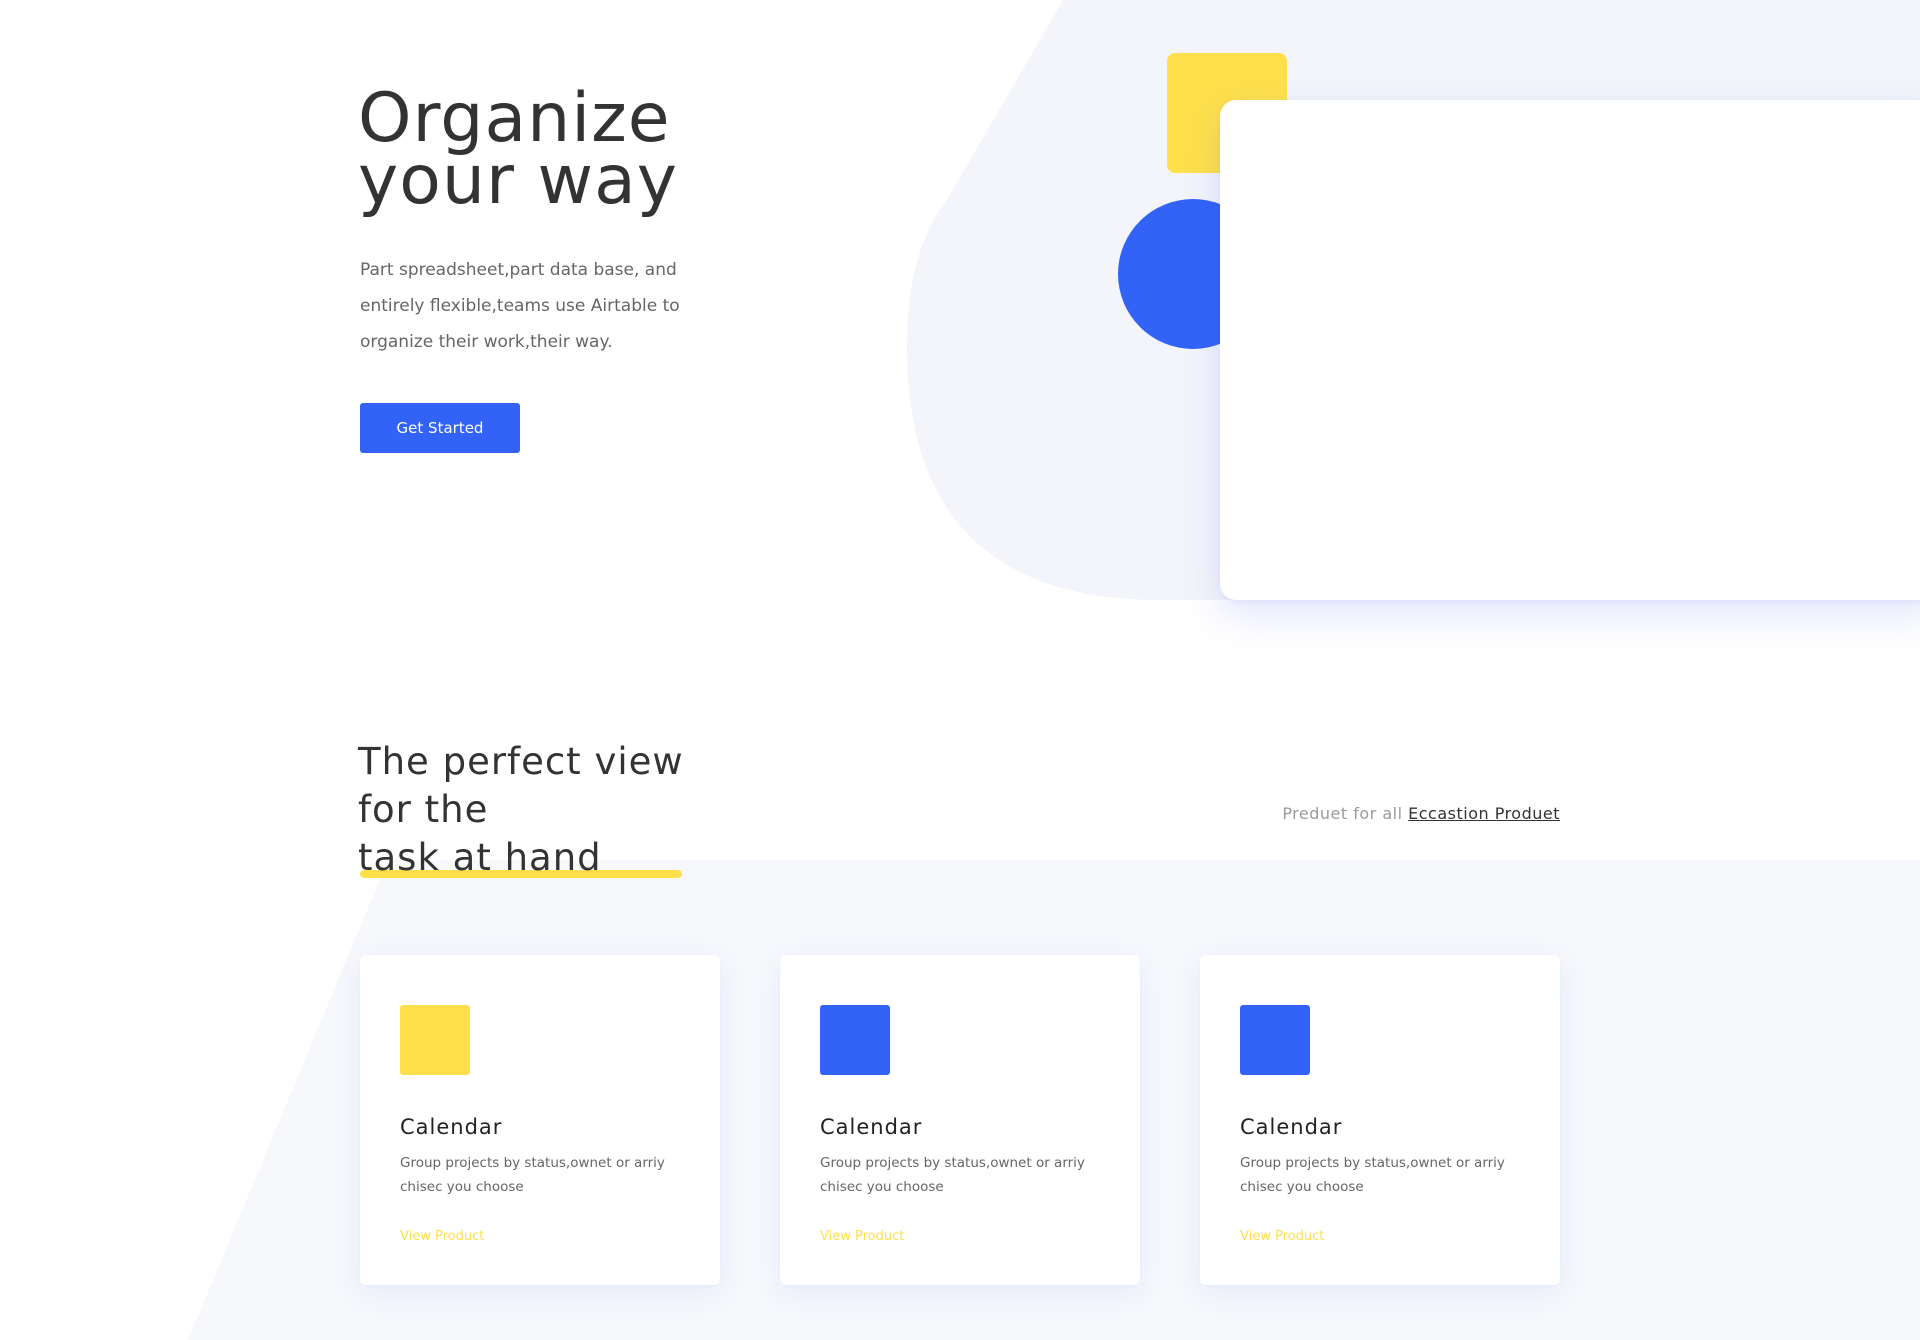  I want to click on hero-description-line: organize their work,their way., so click(486, 342).